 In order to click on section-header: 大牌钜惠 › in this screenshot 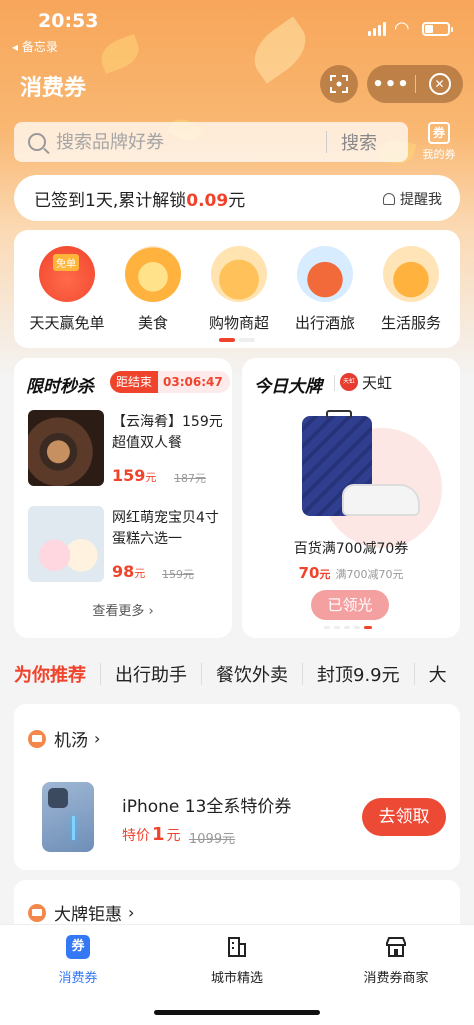, I will do `click(81, 912)`.